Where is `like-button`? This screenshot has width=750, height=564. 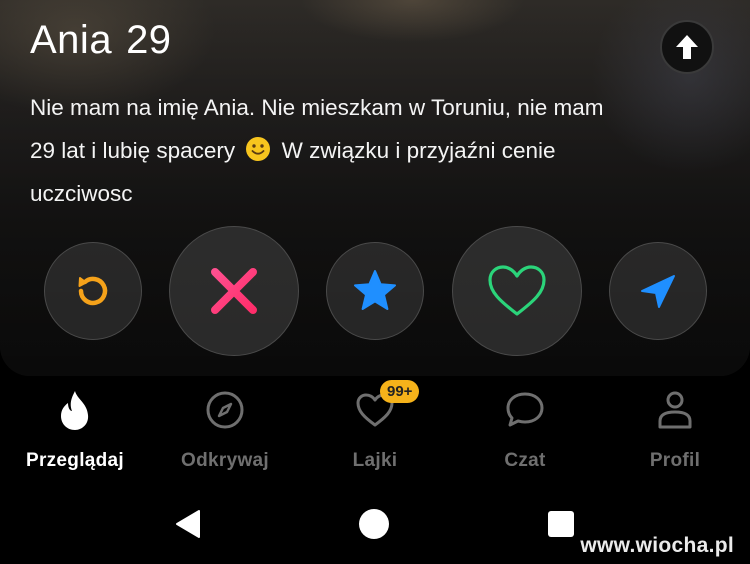 like-button is located at coordinates (517, 291).